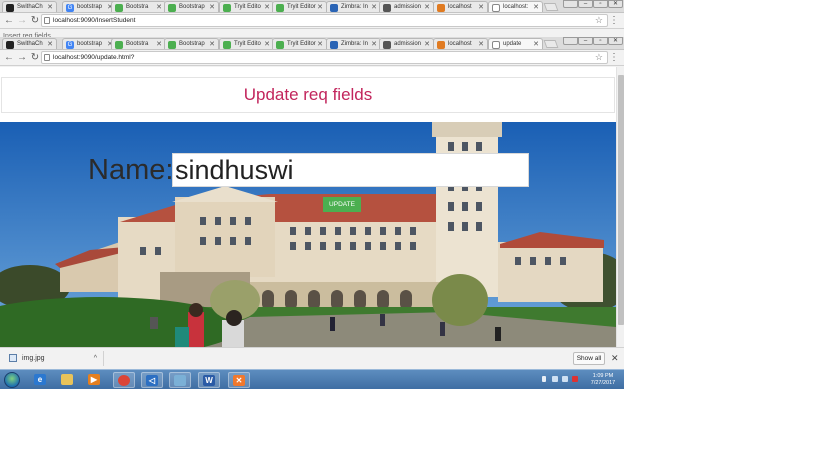 The width and height of the screenshot is (819, 460). What do you see at coordinates (191, 6) in the screenshot?
I see `back-tab-4: Bootstrap ✕` at bounding box center [191, 6].